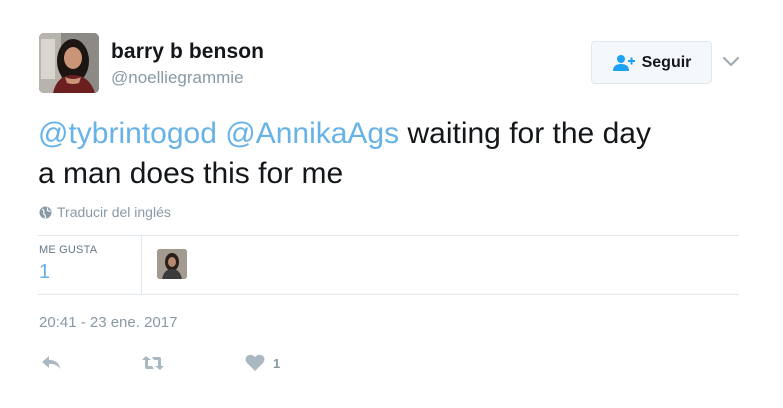 The height and width of the screenshot is (408, 783). What do you see at coordinates (45, 212) in the screenshot?
I see `globe-icon` at bounding box center [45, 212].